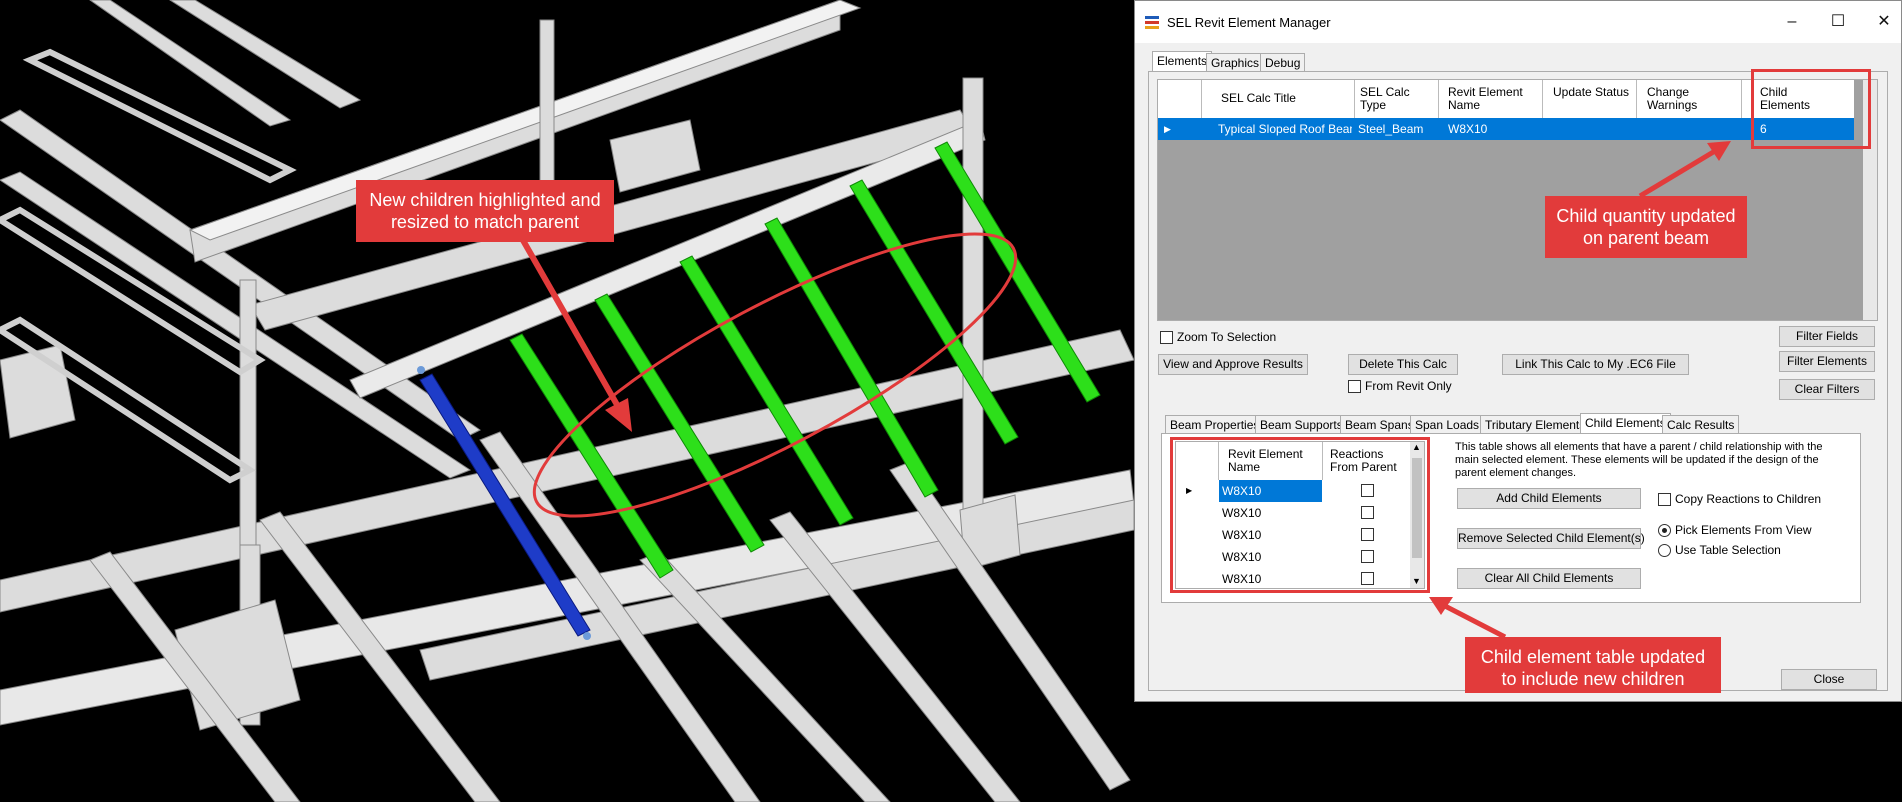  Describe the element at coordinates (1281, 98) in the screenshot. I see `column-header: SEL Calc Title` at that location.